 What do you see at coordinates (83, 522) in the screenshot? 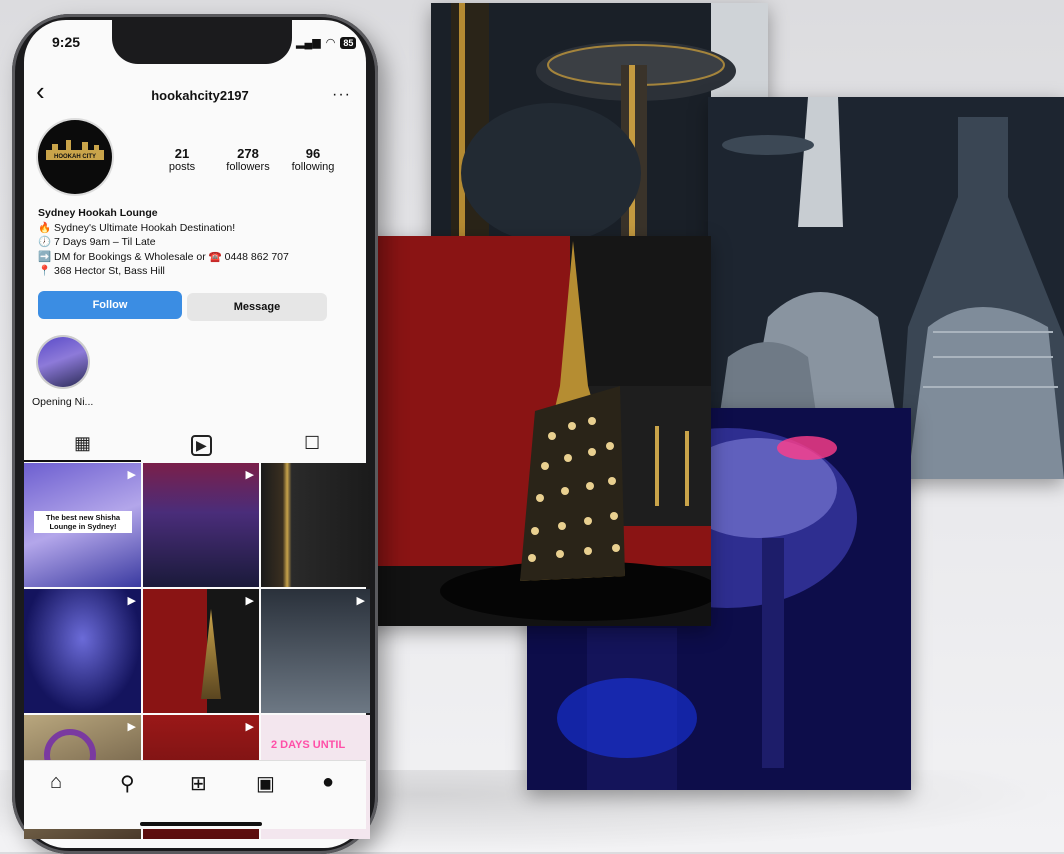
I see `post-caption-overlay: The best new Shisha Lounge in Sydney!` at bounding box center [83, 522].